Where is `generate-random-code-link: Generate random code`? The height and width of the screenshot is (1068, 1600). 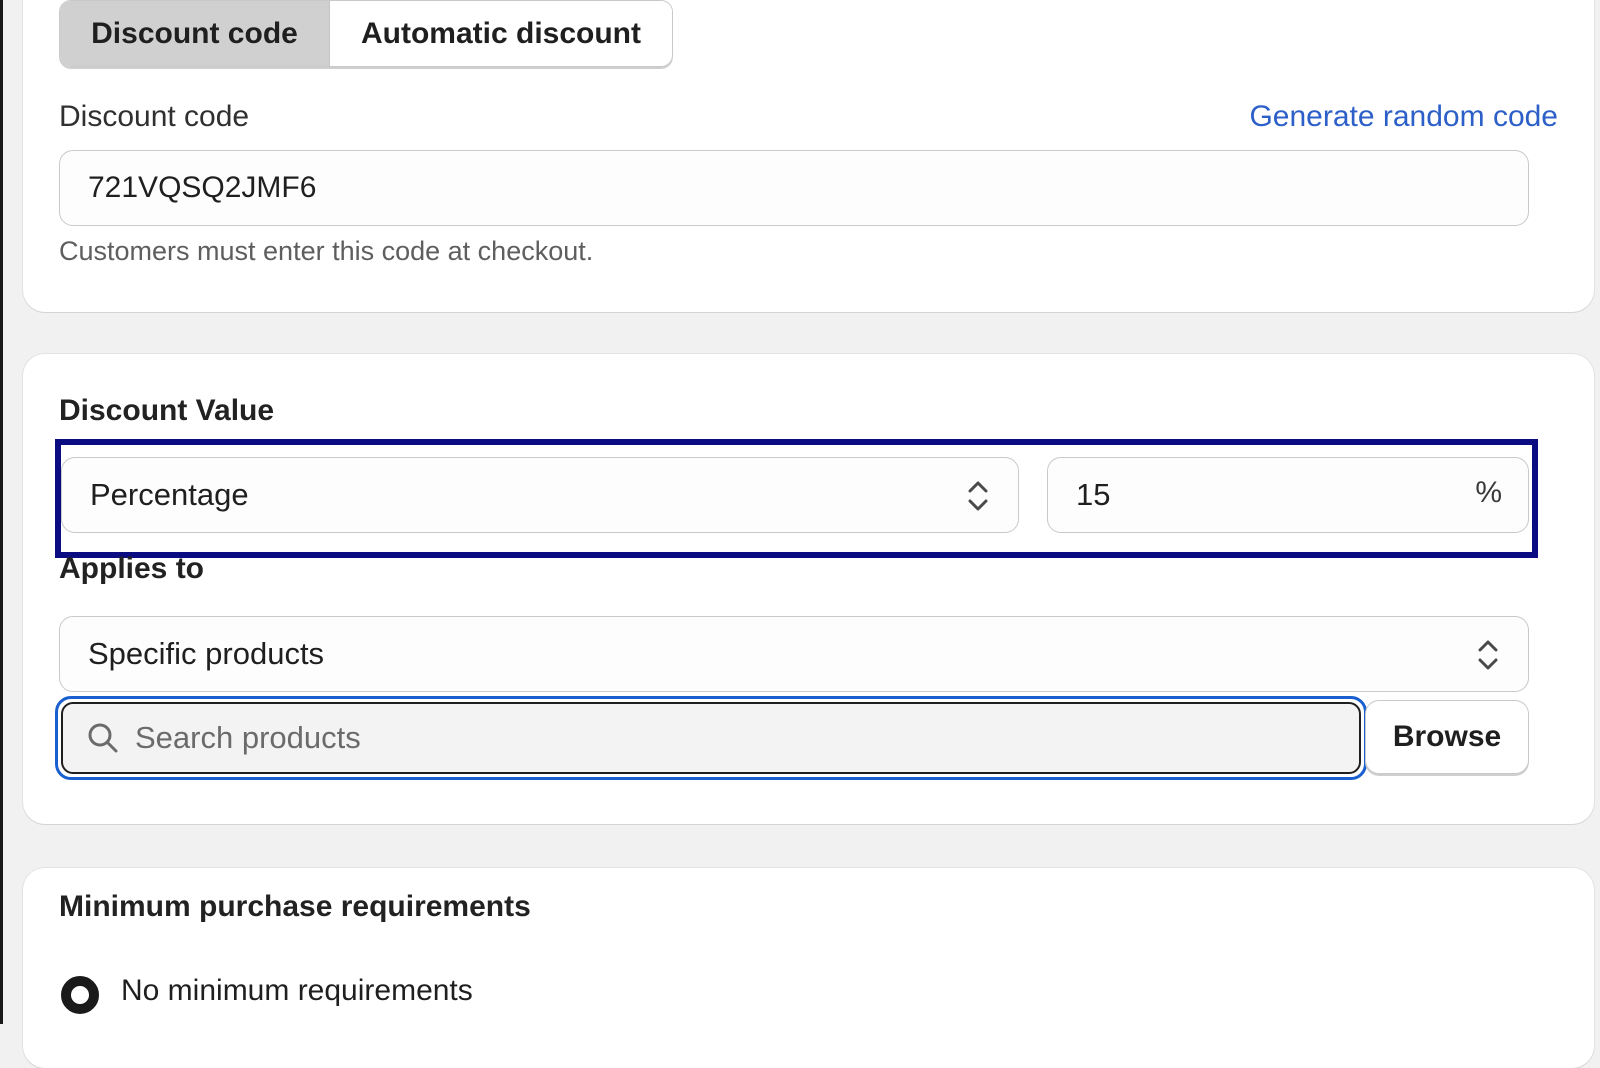
generate-random-code-link: Generate random code is located at coordinates (1403, 117).